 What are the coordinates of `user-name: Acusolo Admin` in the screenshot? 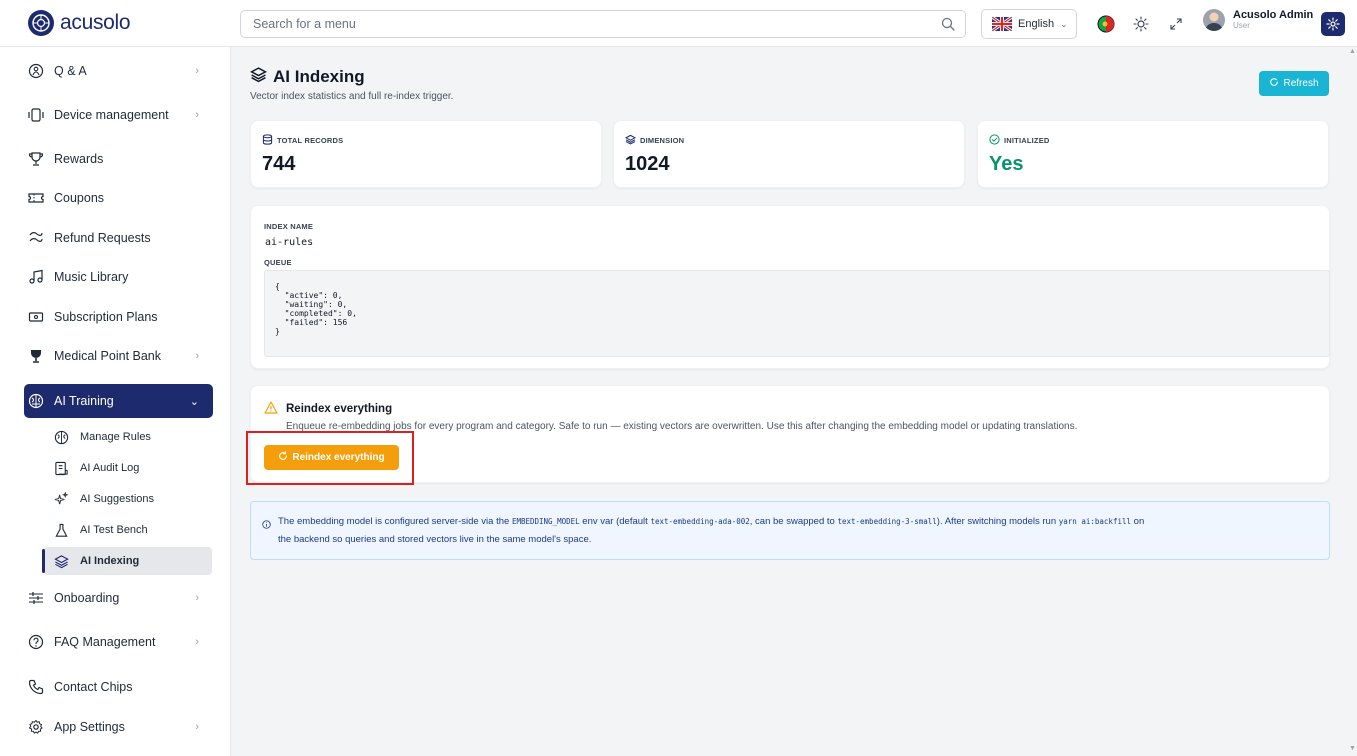 It's located at (1273, 15).